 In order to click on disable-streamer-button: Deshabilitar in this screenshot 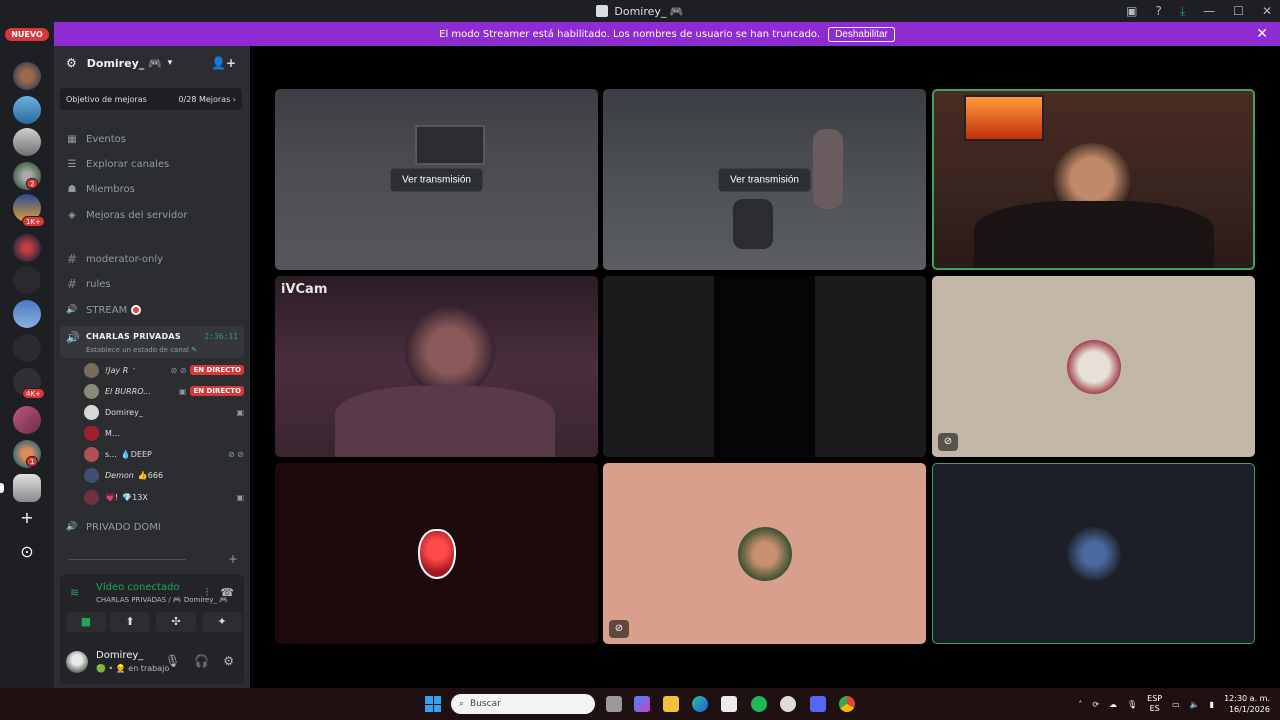, I will do `click(861, 34)`.